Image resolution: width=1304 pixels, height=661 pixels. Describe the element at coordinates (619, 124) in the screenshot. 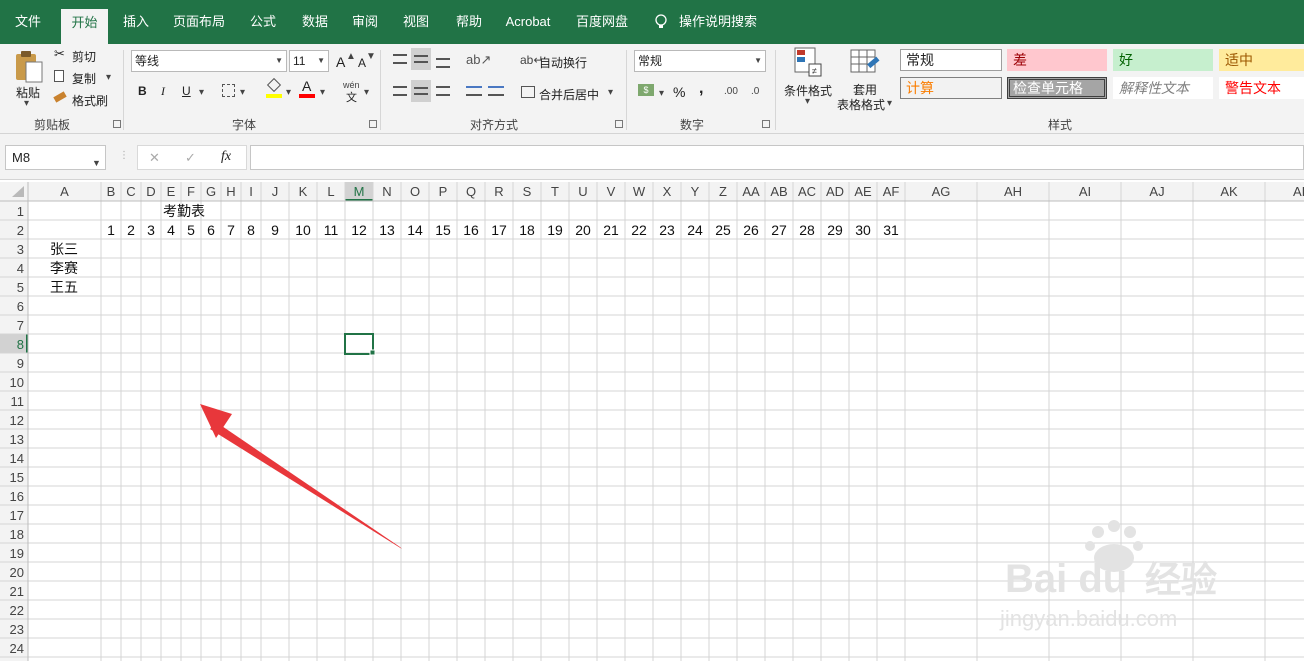

I see `alignment-launcher-icon` at that location.